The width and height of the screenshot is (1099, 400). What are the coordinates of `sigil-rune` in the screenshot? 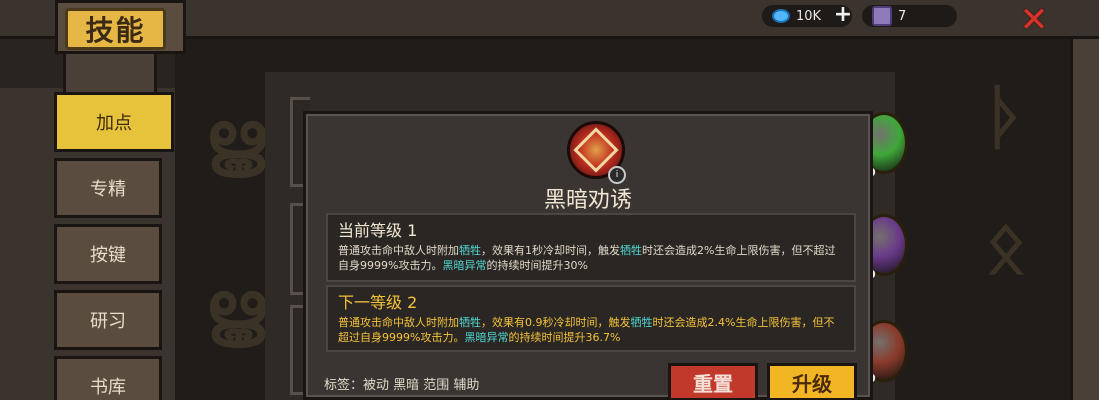 It's located at (596, 150).